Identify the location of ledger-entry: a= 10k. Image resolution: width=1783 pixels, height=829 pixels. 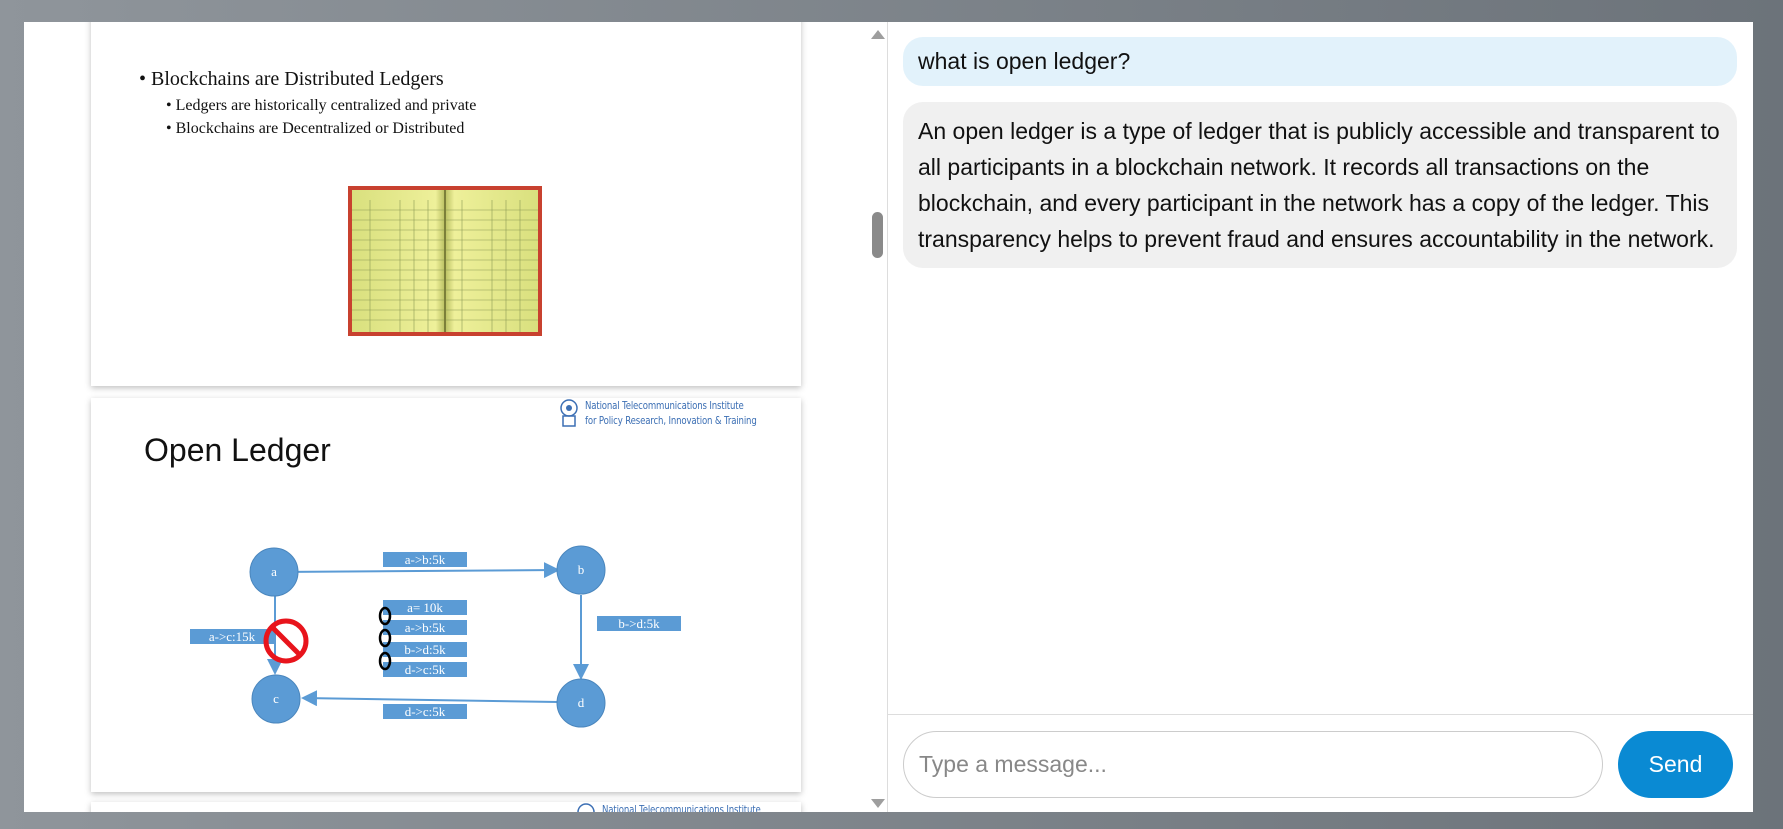
(425, 607).